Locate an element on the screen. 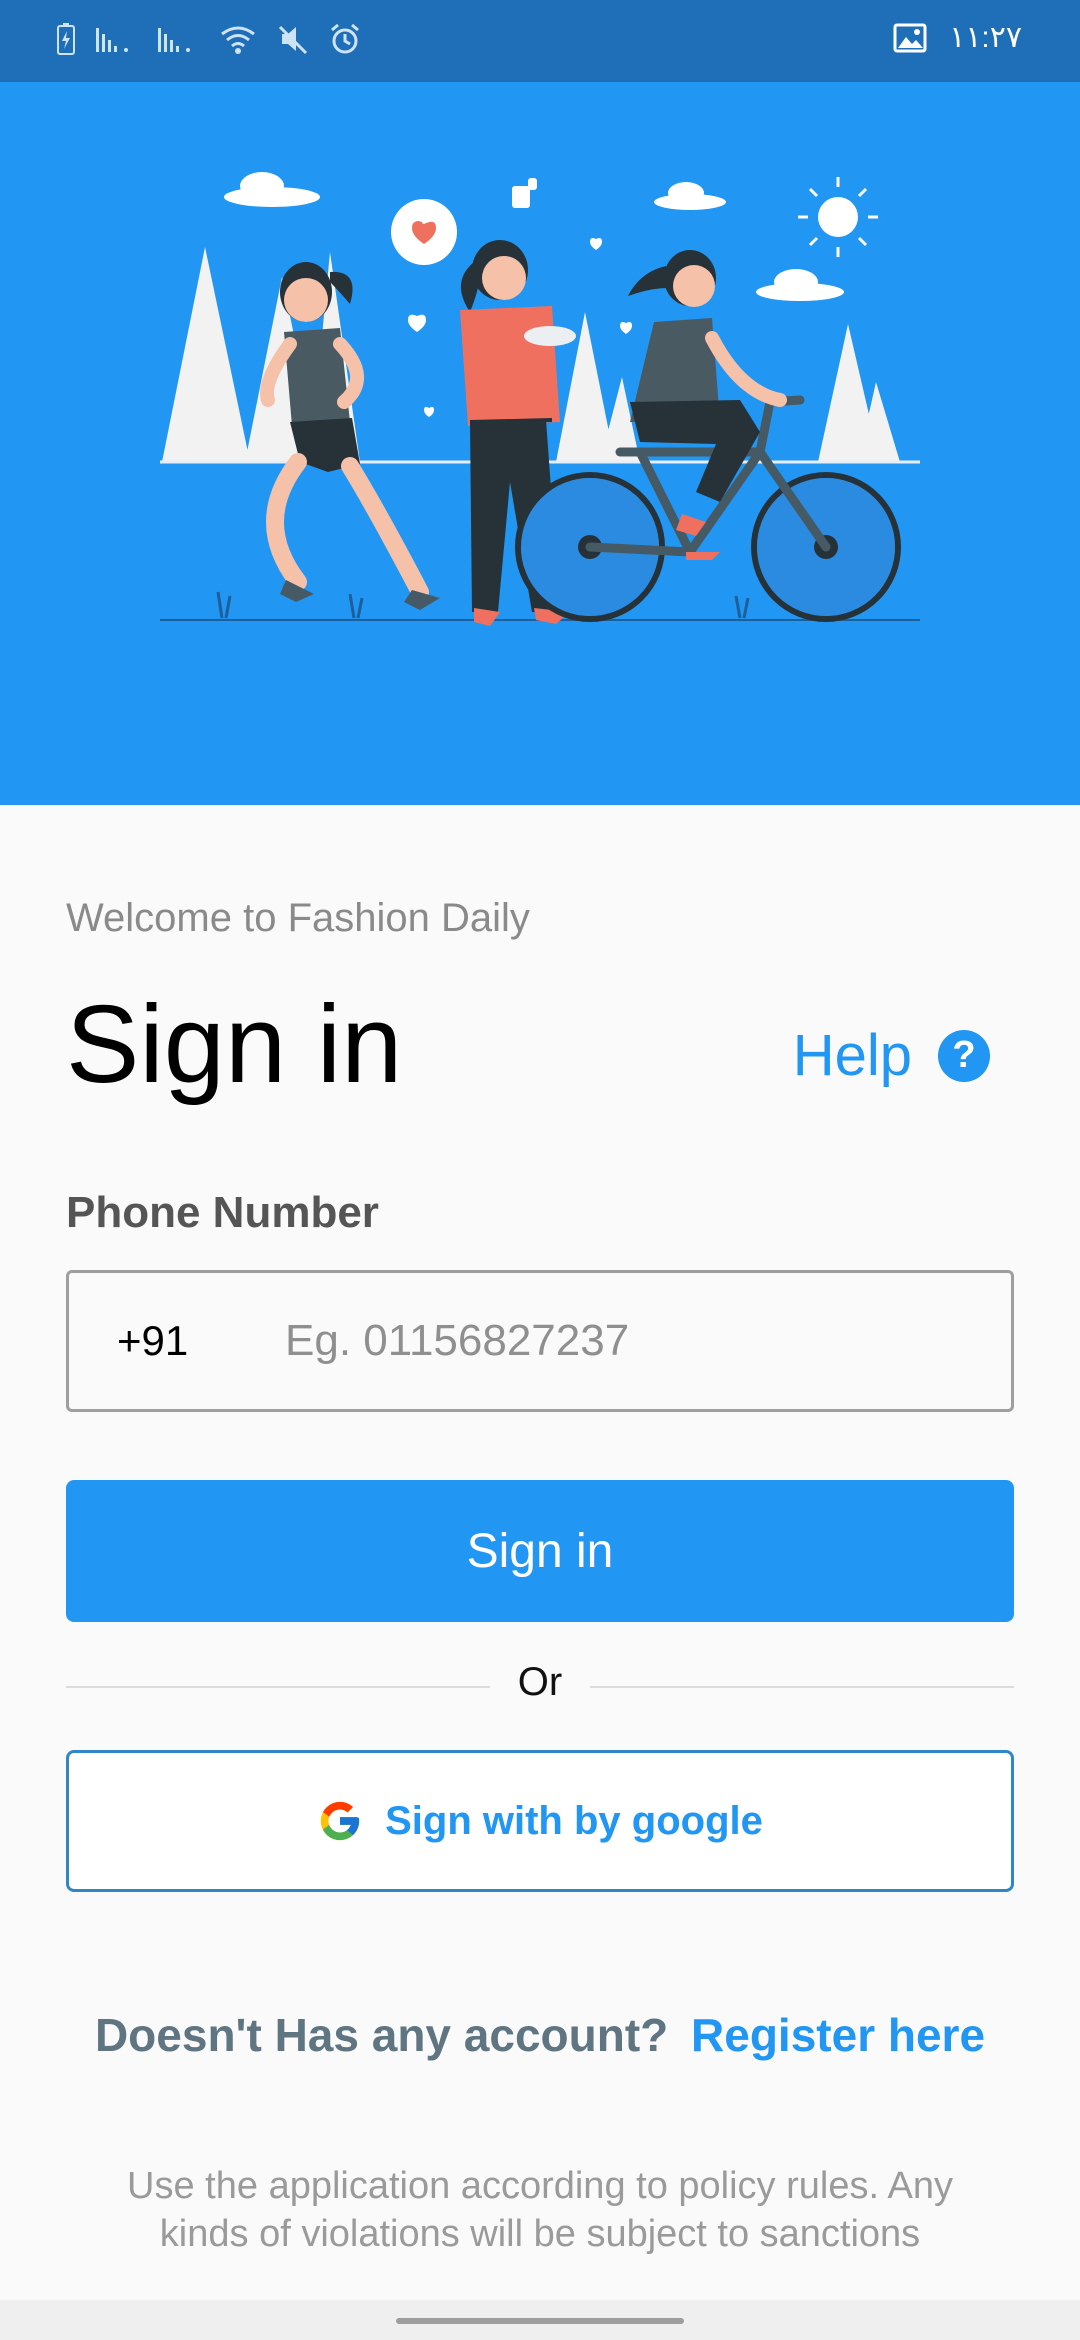 The height and width of the screenshot is (2340, 1080). alarm-icon is located at coordinates (345, 38).